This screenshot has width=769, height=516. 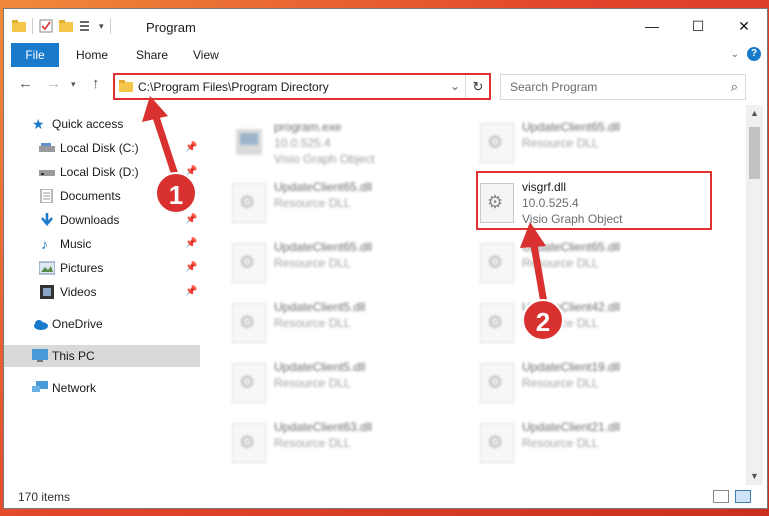 I want to click on file-item: UpdateClient63.dll Resource DLL, so click(x=329, y=441).